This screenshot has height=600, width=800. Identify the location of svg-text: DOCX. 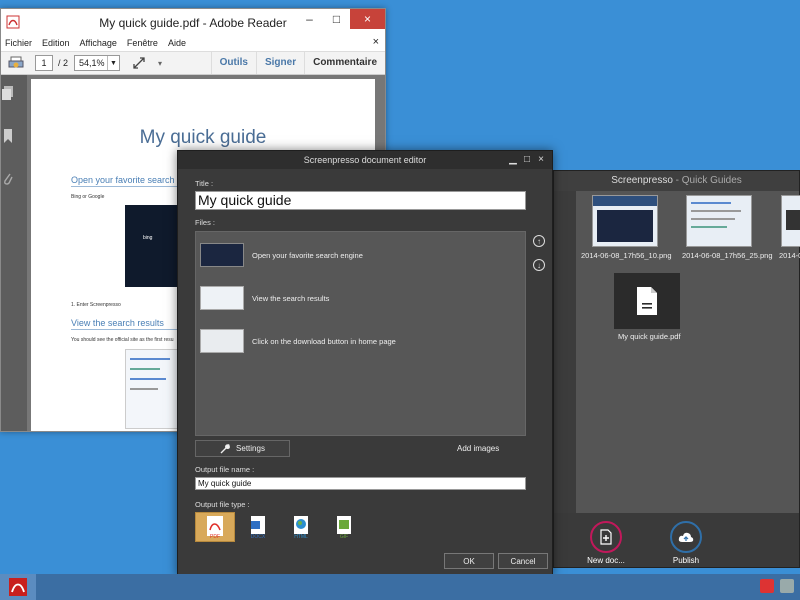
(258, 536).